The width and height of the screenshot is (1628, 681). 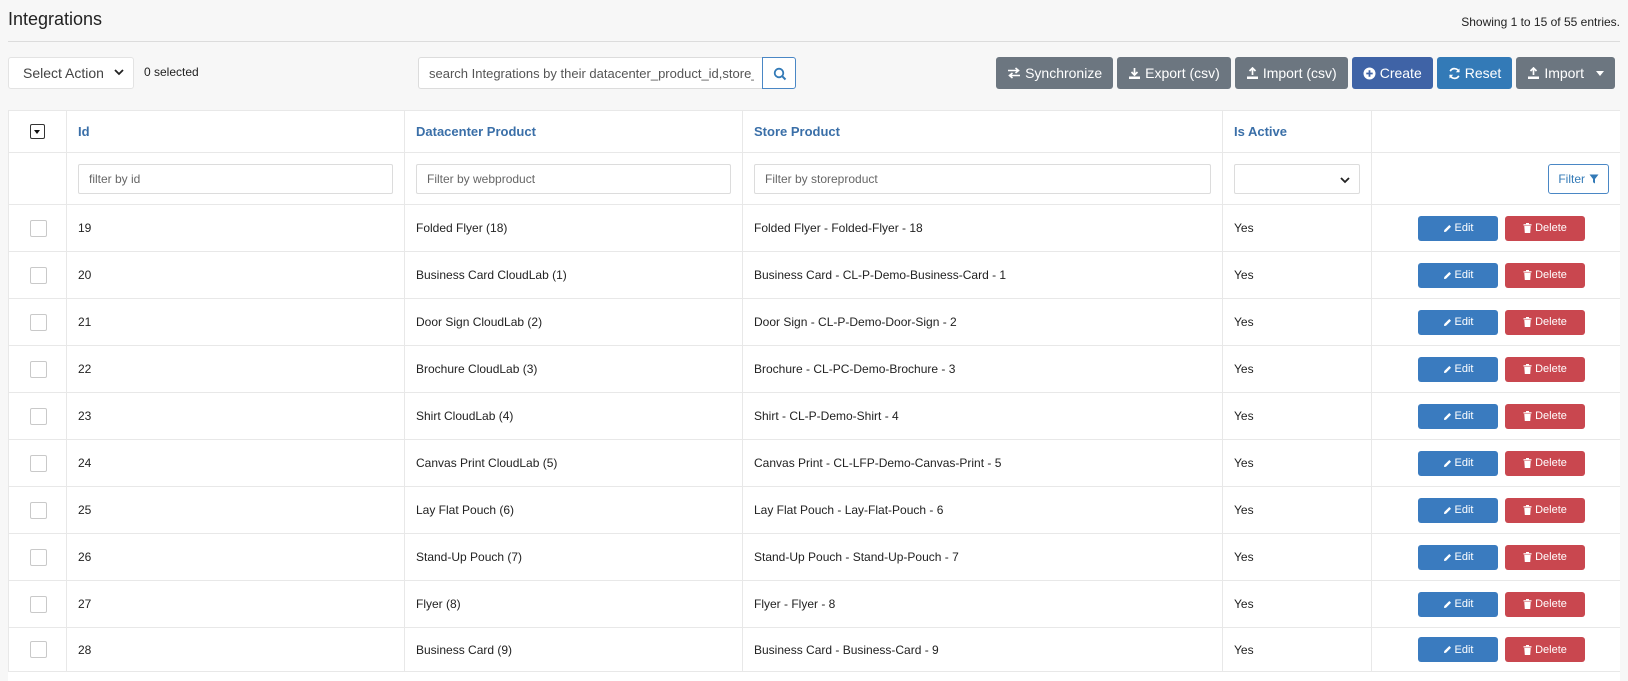 I want to click on cell-store-product: Business Card - Business-Card - 9, so click(x=982, y=649).